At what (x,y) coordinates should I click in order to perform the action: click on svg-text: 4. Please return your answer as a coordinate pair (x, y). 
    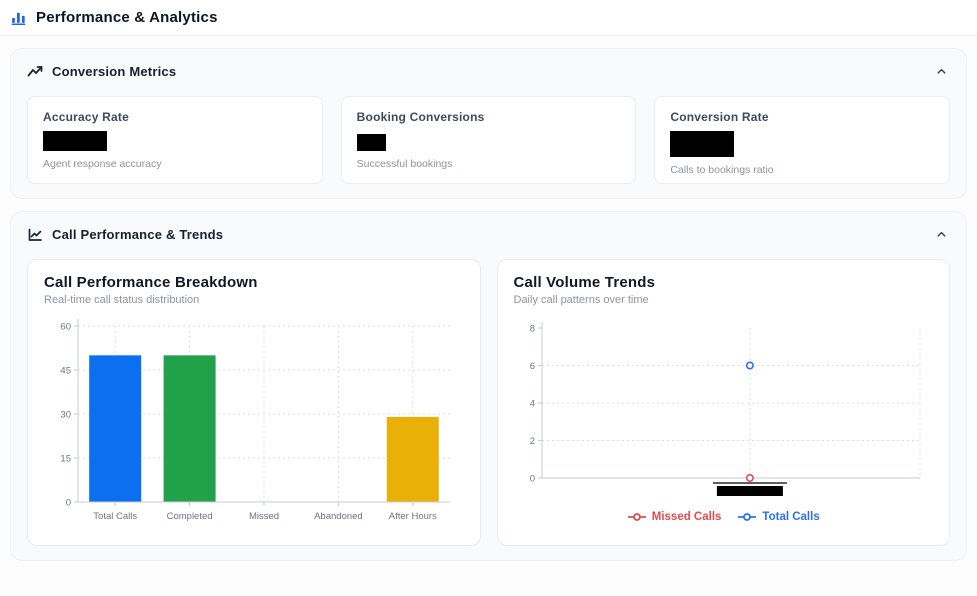
    Looking at the image, I should click on (531, 404).